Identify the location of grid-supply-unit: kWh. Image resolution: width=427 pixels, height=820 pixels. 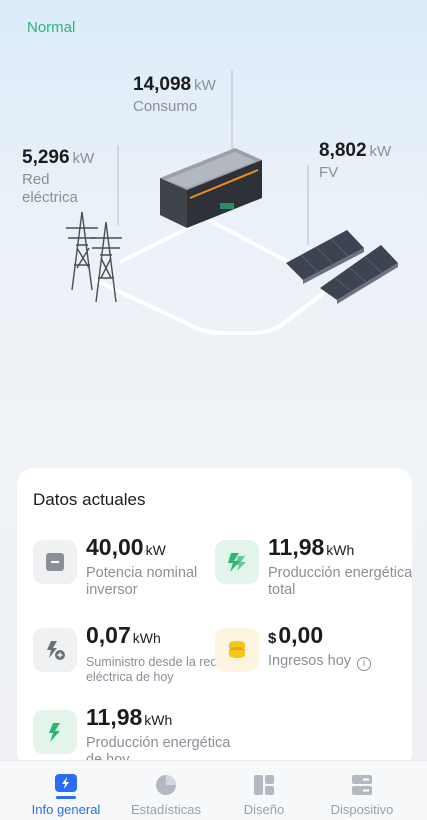
(146, 638).